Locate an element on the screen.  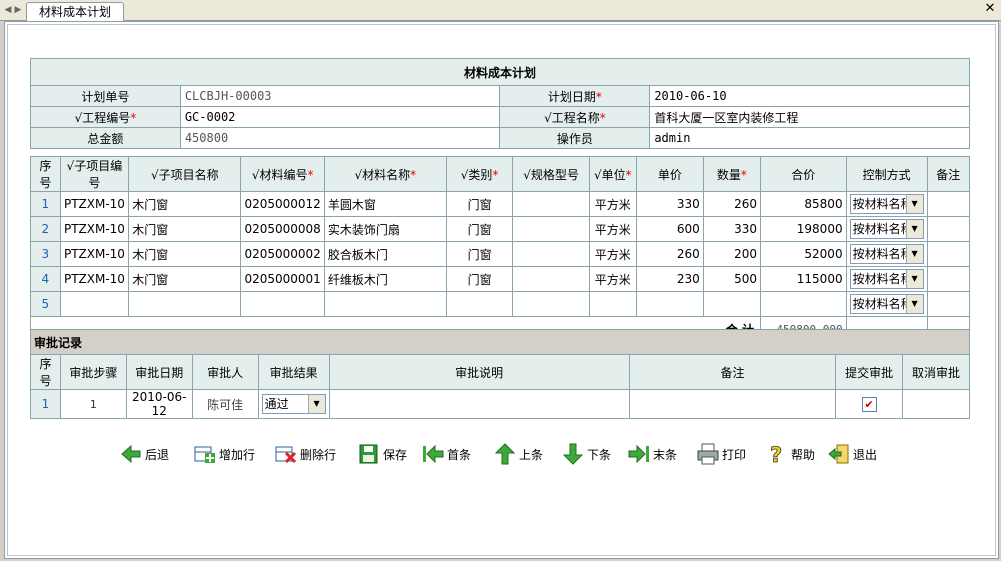
cell-qty is located at coordinates (731, 304).